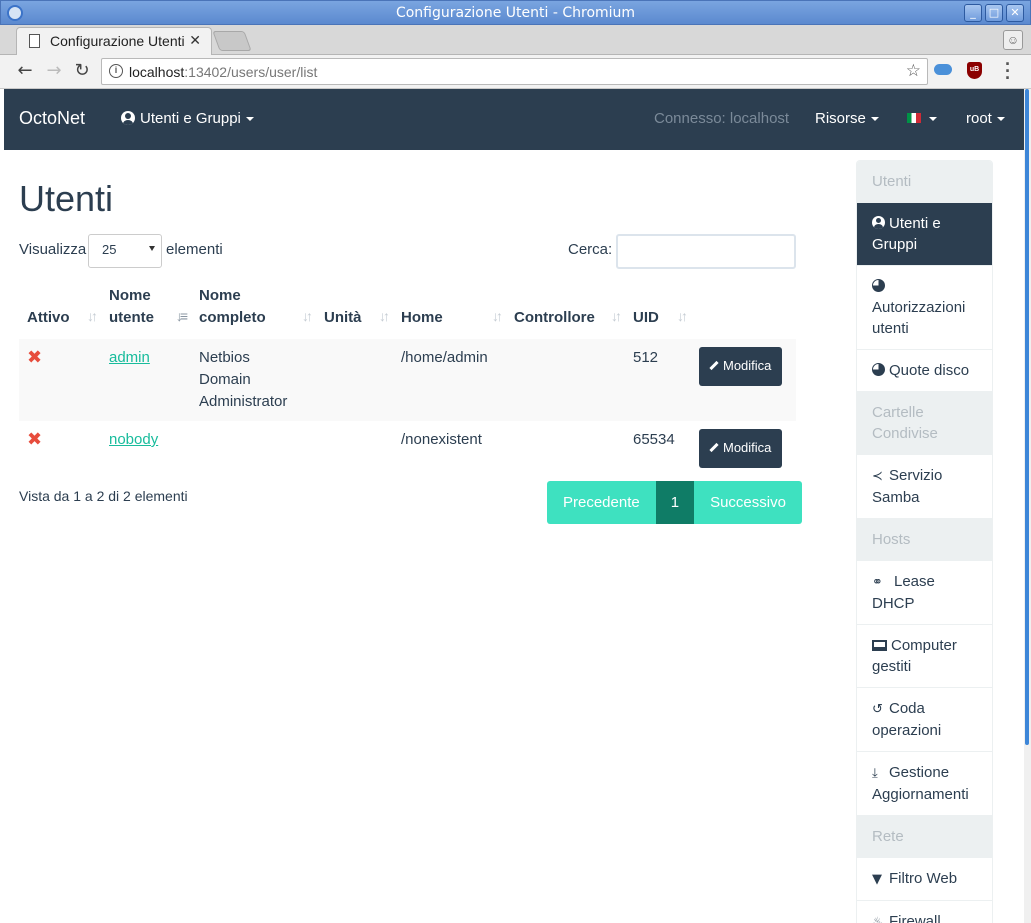 This screenshot has height=923, width=1031. Describe the element at coordinates (354, 312) in the screenshot. I see `col-drive: Unità ↓↑` at that location.